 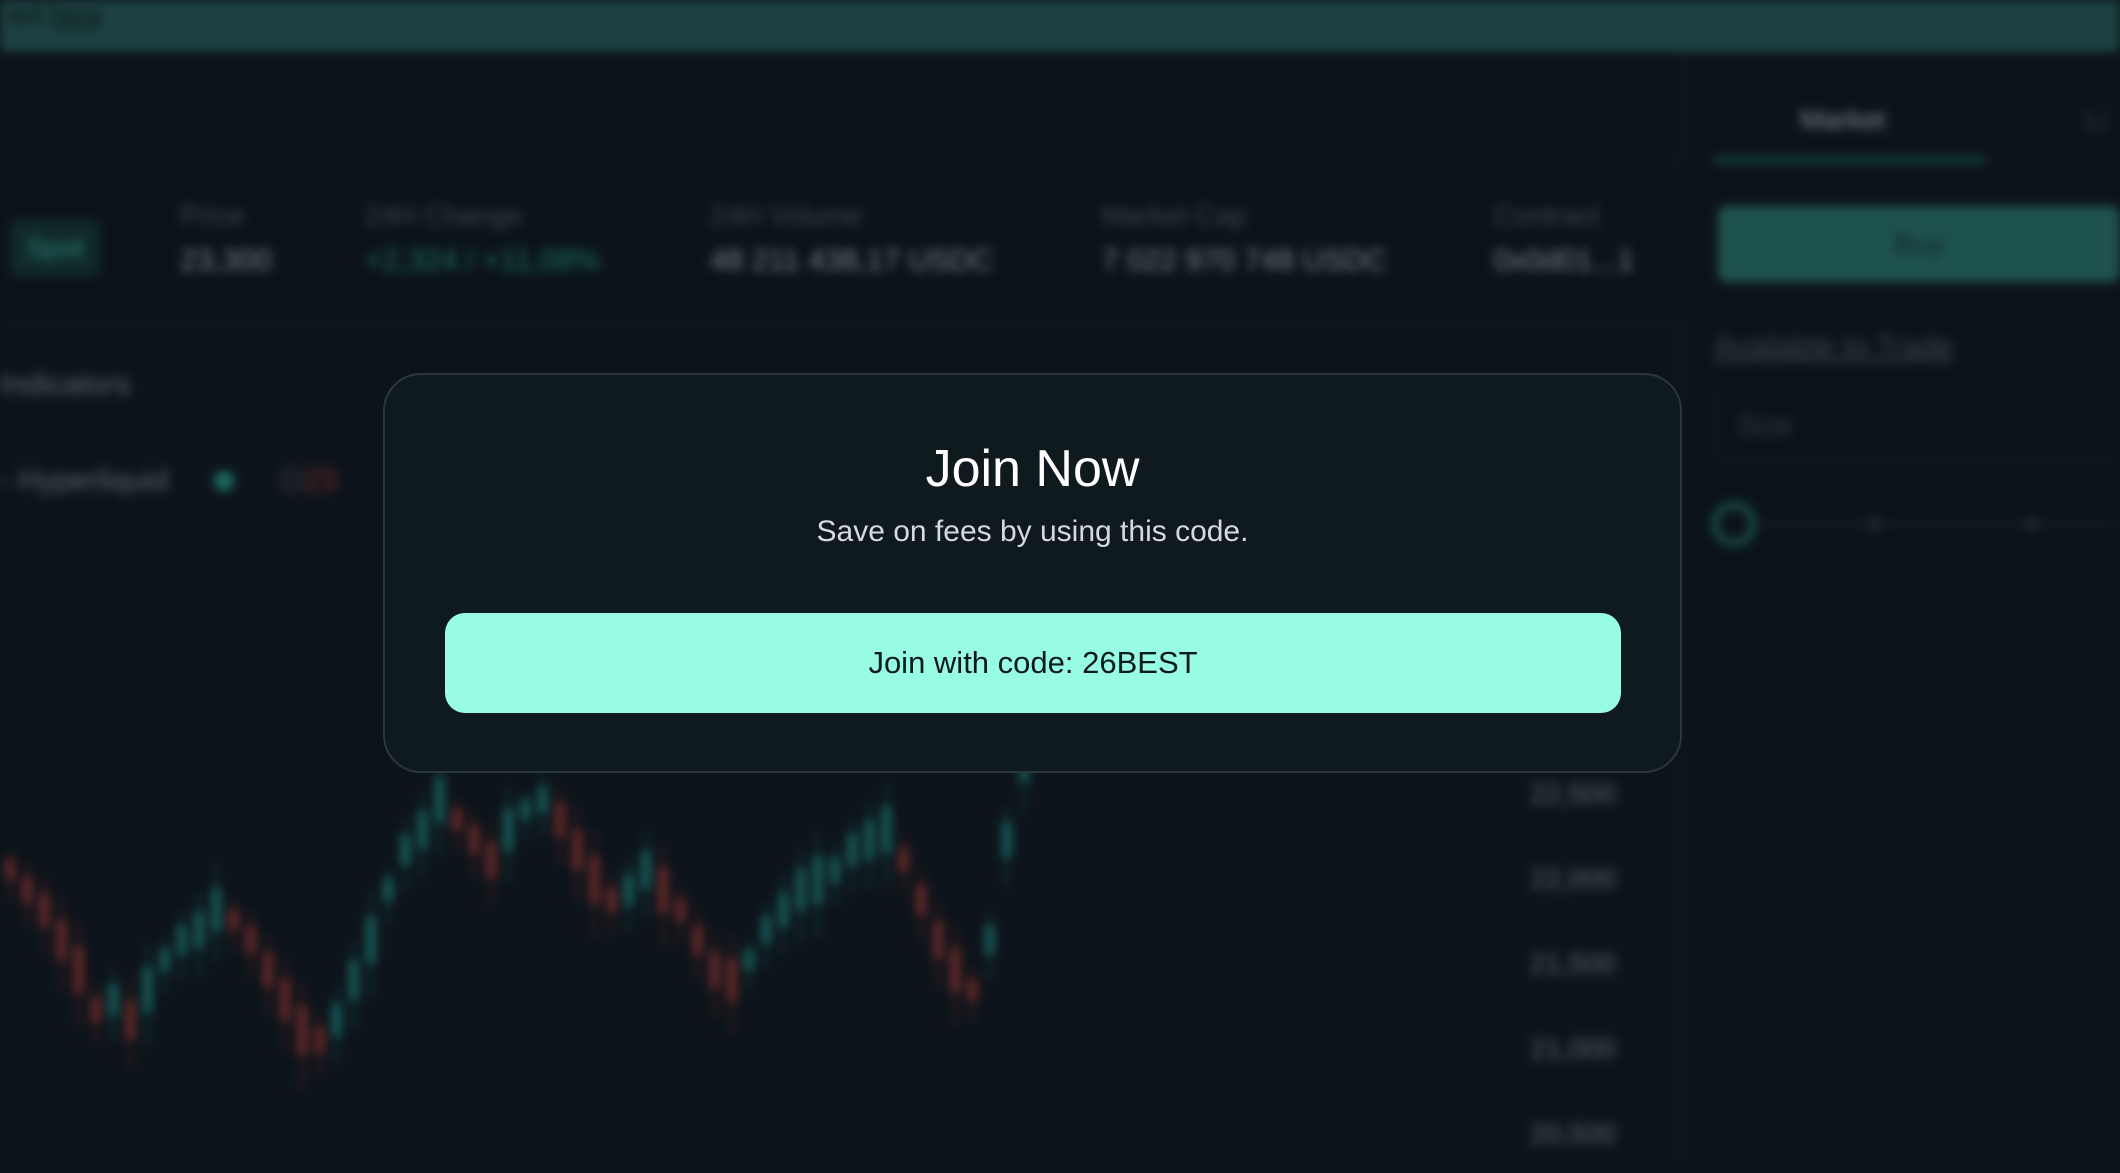 What do you see at coordinates (1033, 663) in the screenshot?
I see `join-with-code-button: Join with code: 26BEST` at bounding box center [1033, 663].